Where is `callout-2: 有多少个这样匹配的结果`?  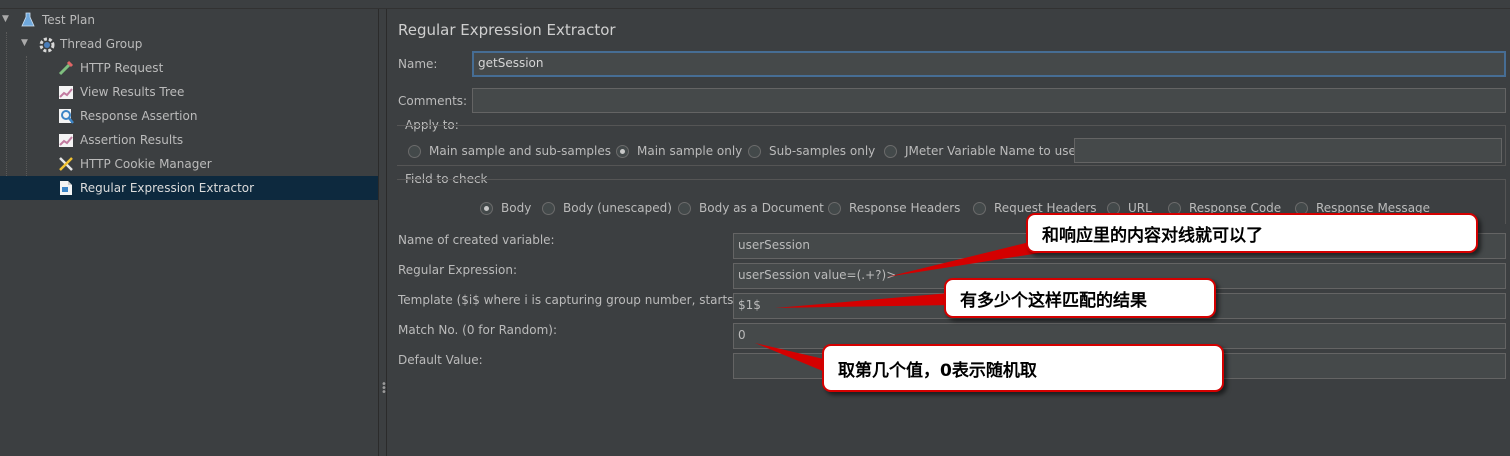 callout-2: 有多少个这样匹配的结果 is located at coordinates (1080, 298).